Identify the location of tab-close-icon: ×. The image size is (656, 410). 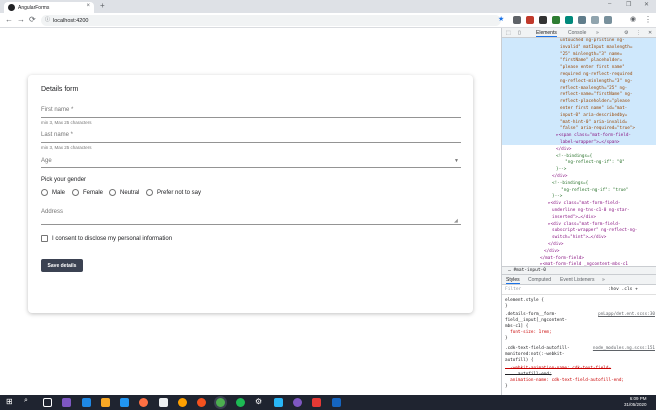
(88, 6).